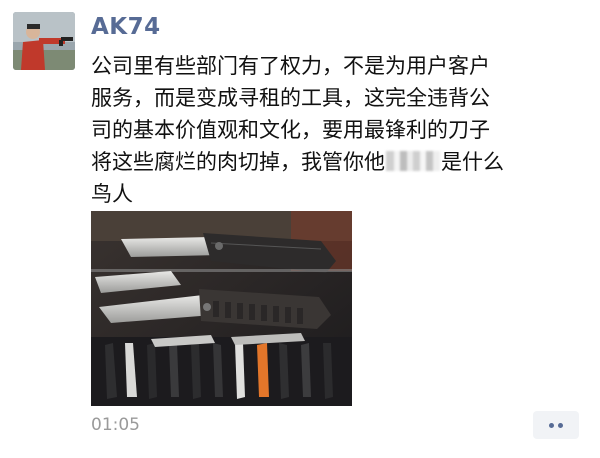 Image resolution: width=600 pixels, height=458 pixels. What do you see at coordinates (44, 41) in the screenshot?
I see `avatar` at bounding box center [44, 41].